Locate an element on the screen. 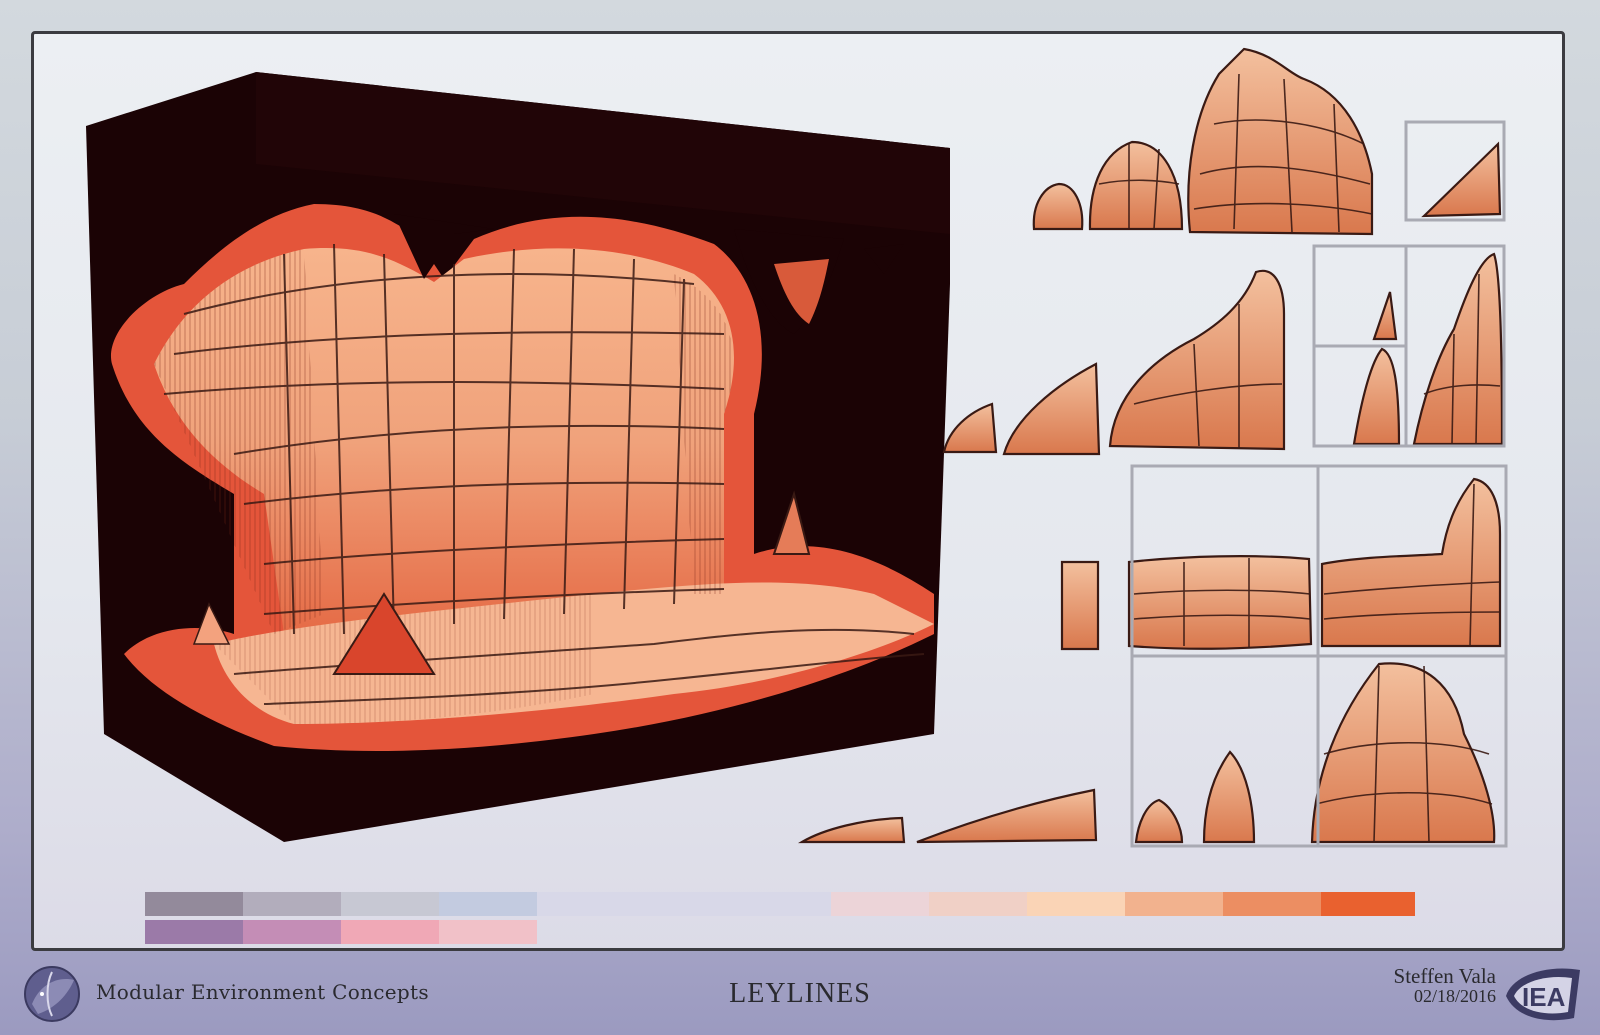 The height and width of the screenshot is (1035, 1600). board-subtitle: Modular Environment Concepts is located at coordinates (262, 992).